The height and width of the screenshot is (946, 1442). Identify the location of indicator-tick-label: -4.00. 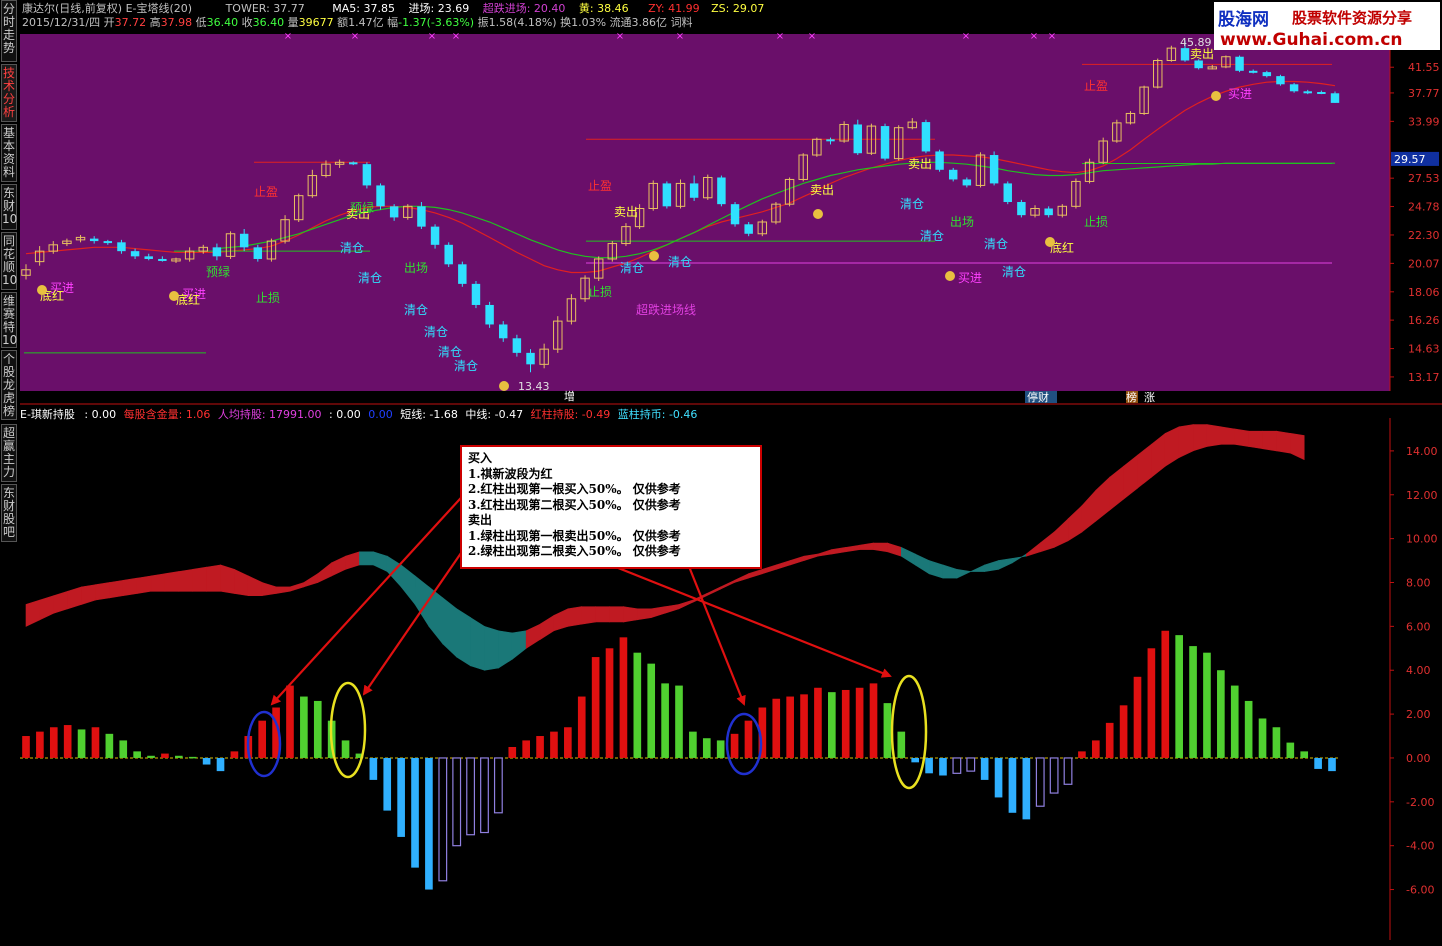
(1420, 846).